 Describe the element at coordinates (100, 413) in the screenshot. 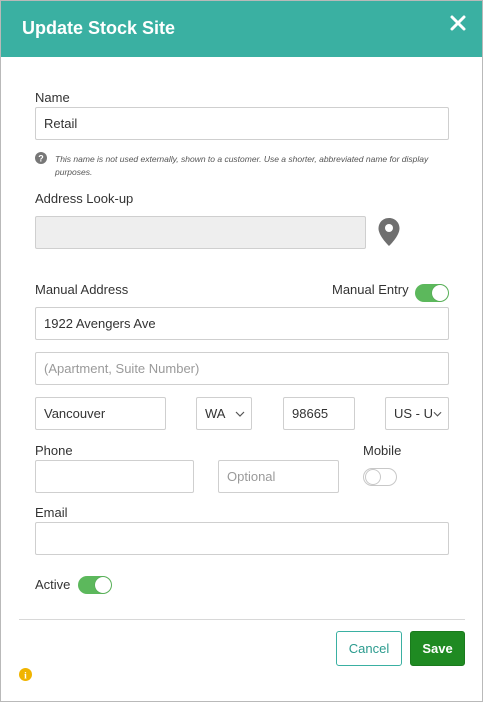

I see `city-input: Vancouver` at that location.